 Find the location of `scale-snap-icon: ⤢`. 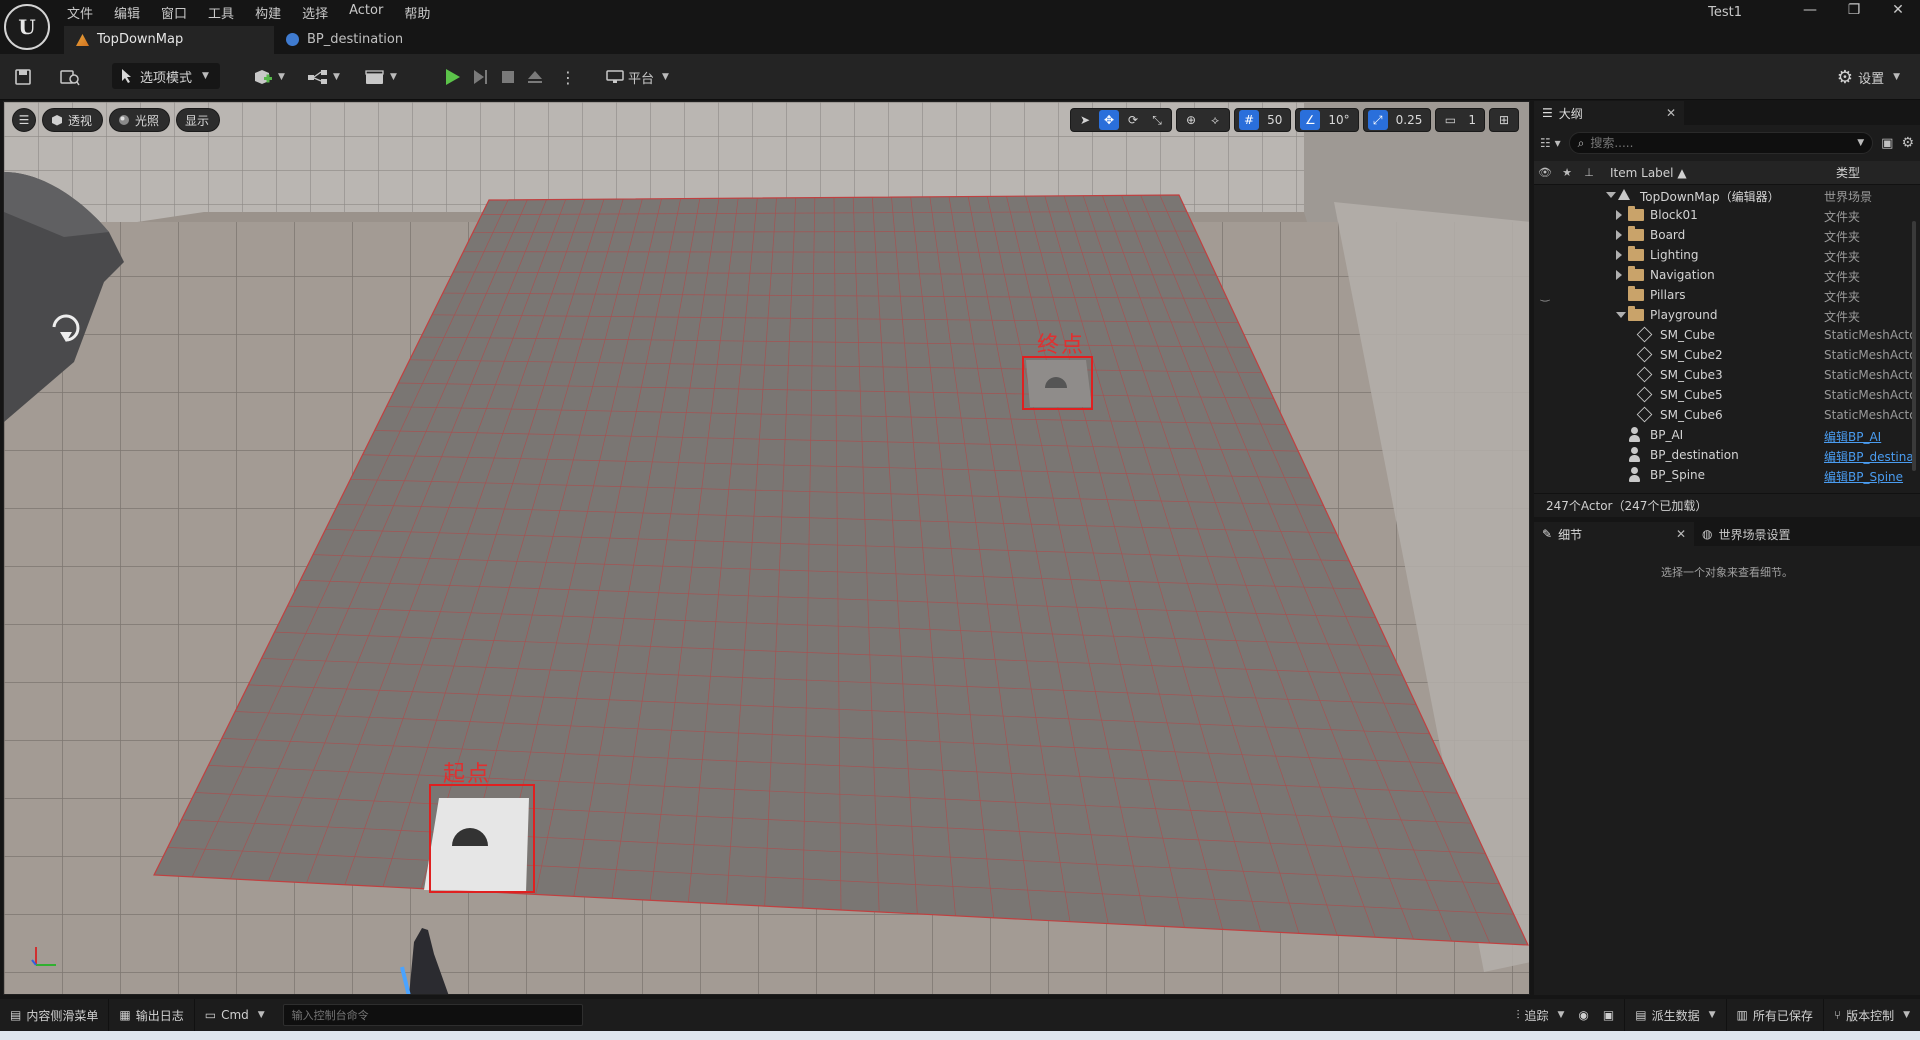

scale-snap-icon: ⤢ is located at coordinates (1377, 120).